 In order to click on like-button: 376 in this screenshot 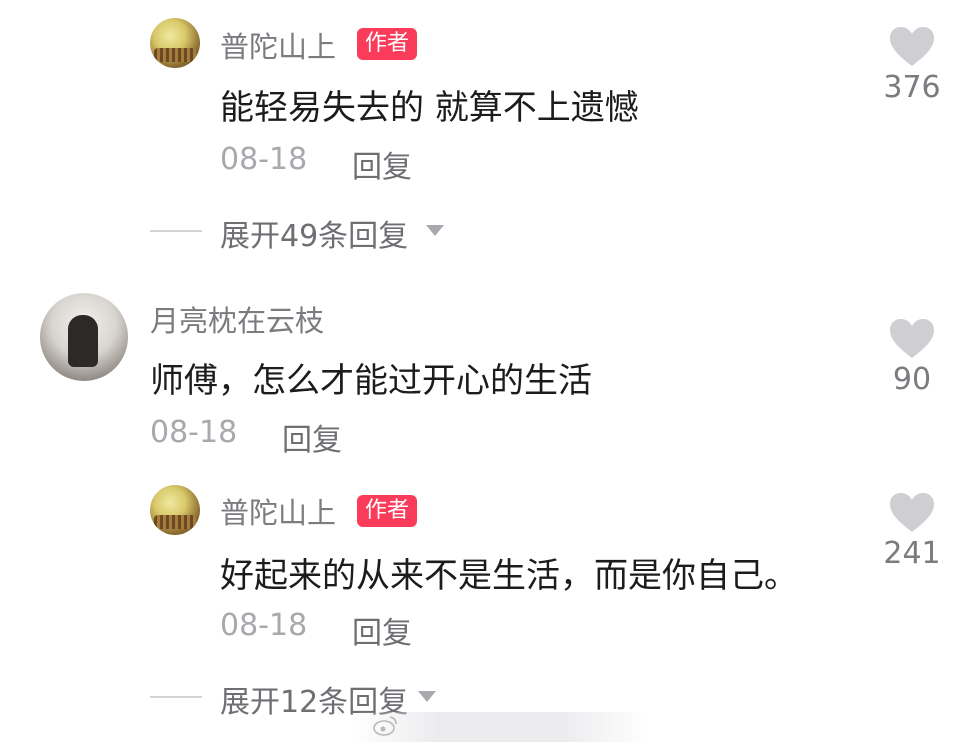, I will do `click(912, 65)`.